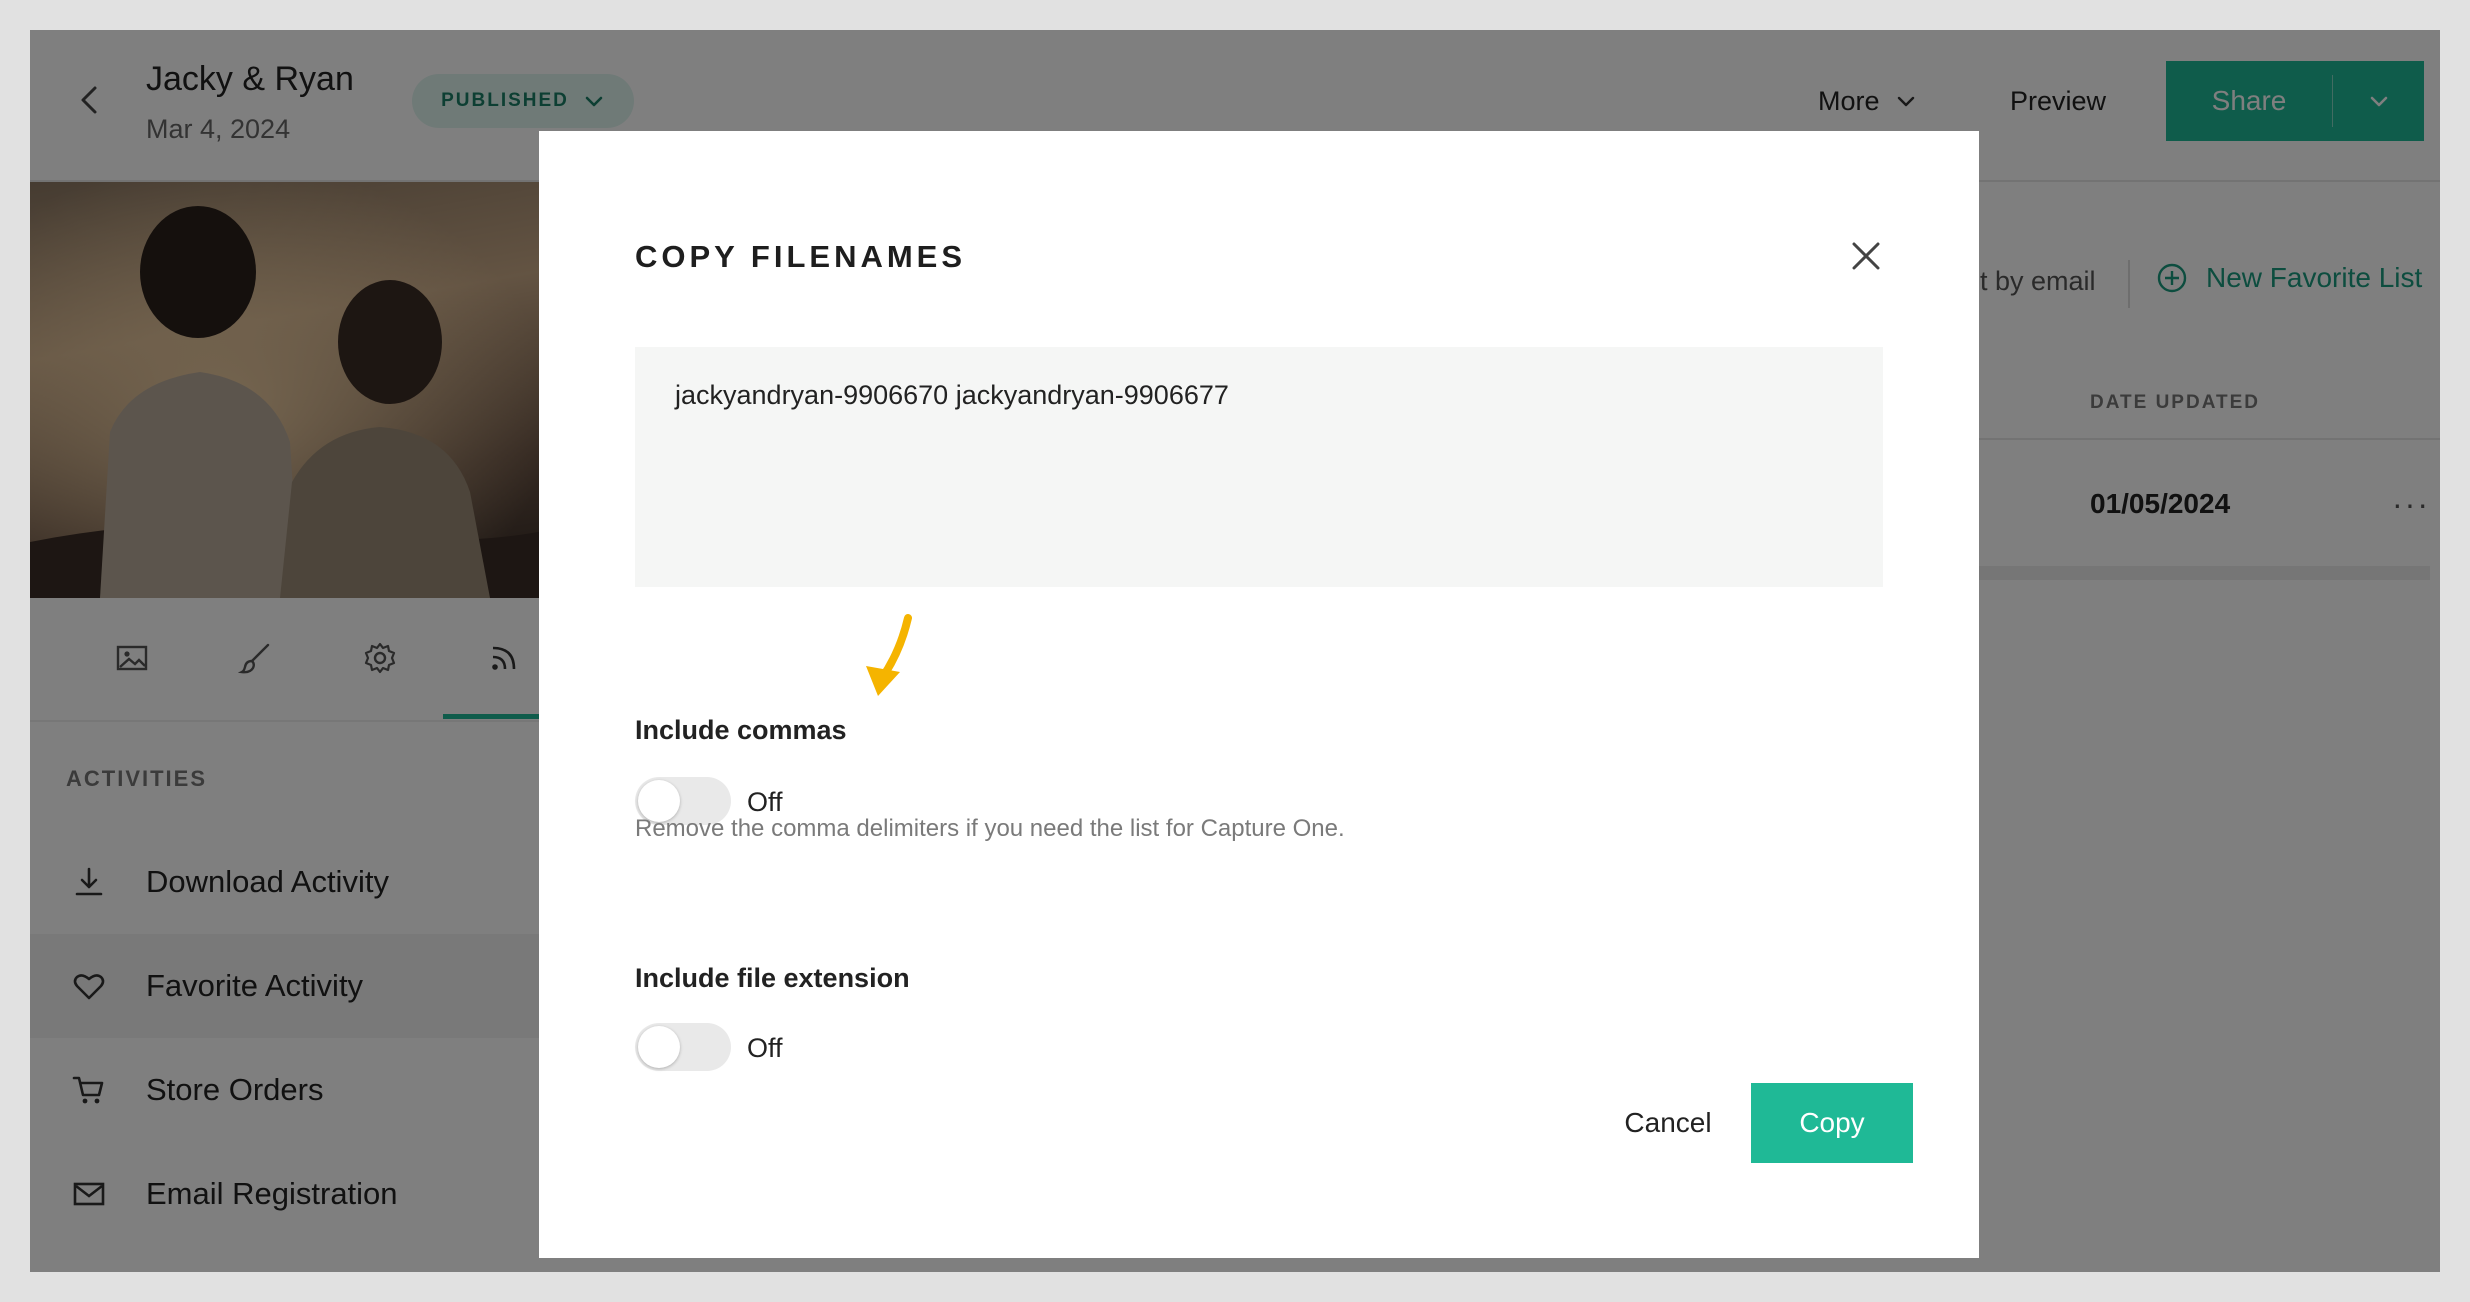  I want to click on include-extension-toggle, so click(683, 1047).